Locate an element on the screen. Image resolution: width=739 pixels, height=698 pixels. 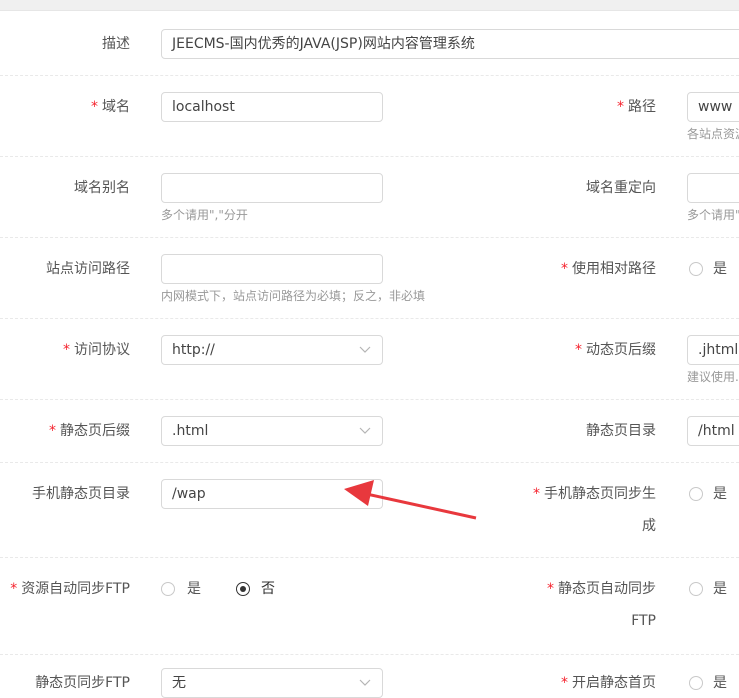
domain-alias-hint: 多个请用","分开 is located at coordinates (204, 215).